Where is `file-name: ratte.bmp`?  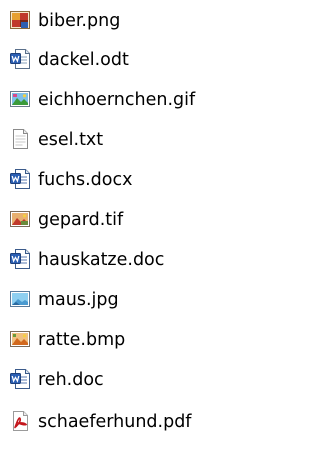
file-name: ratte.bmp is located at coordinates (82, 340).